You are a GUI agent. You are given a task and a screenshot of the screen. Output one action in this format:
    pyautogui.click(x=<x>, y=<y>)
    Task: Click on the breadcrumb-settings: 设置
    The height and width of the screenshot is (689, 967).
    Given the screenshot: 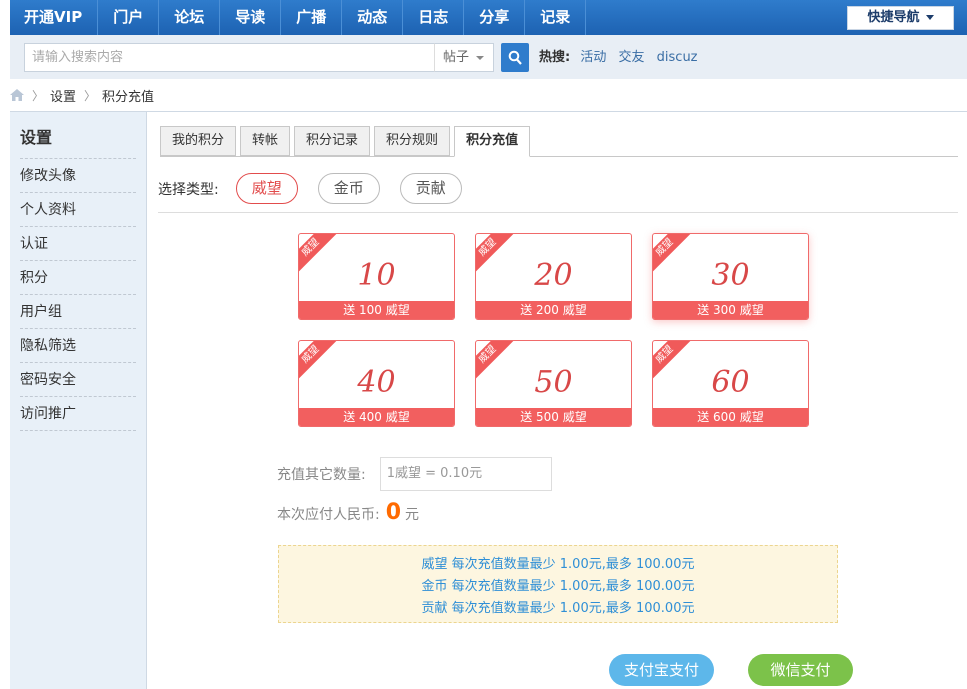 What is the action you would take?
    pyautogui.click(x=63, y=95)
    